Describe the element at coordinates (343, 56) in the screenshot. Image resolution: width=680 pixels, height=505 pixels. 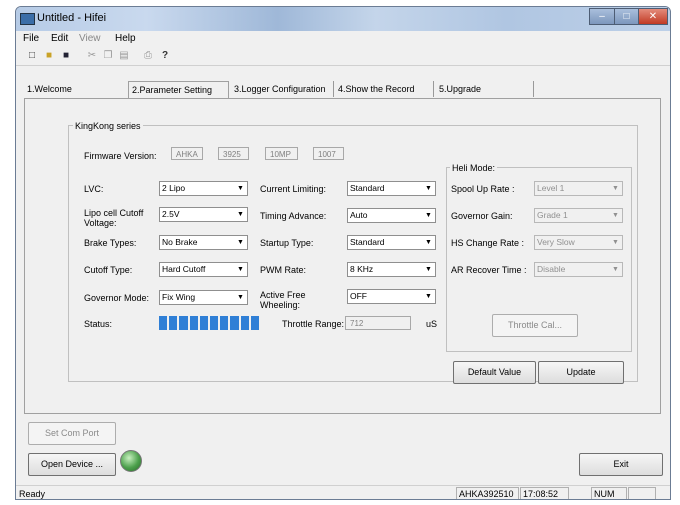
I see `toolbar: □ ■ ■ ✂ ❐ ▤ ⎙ ?` at that location.